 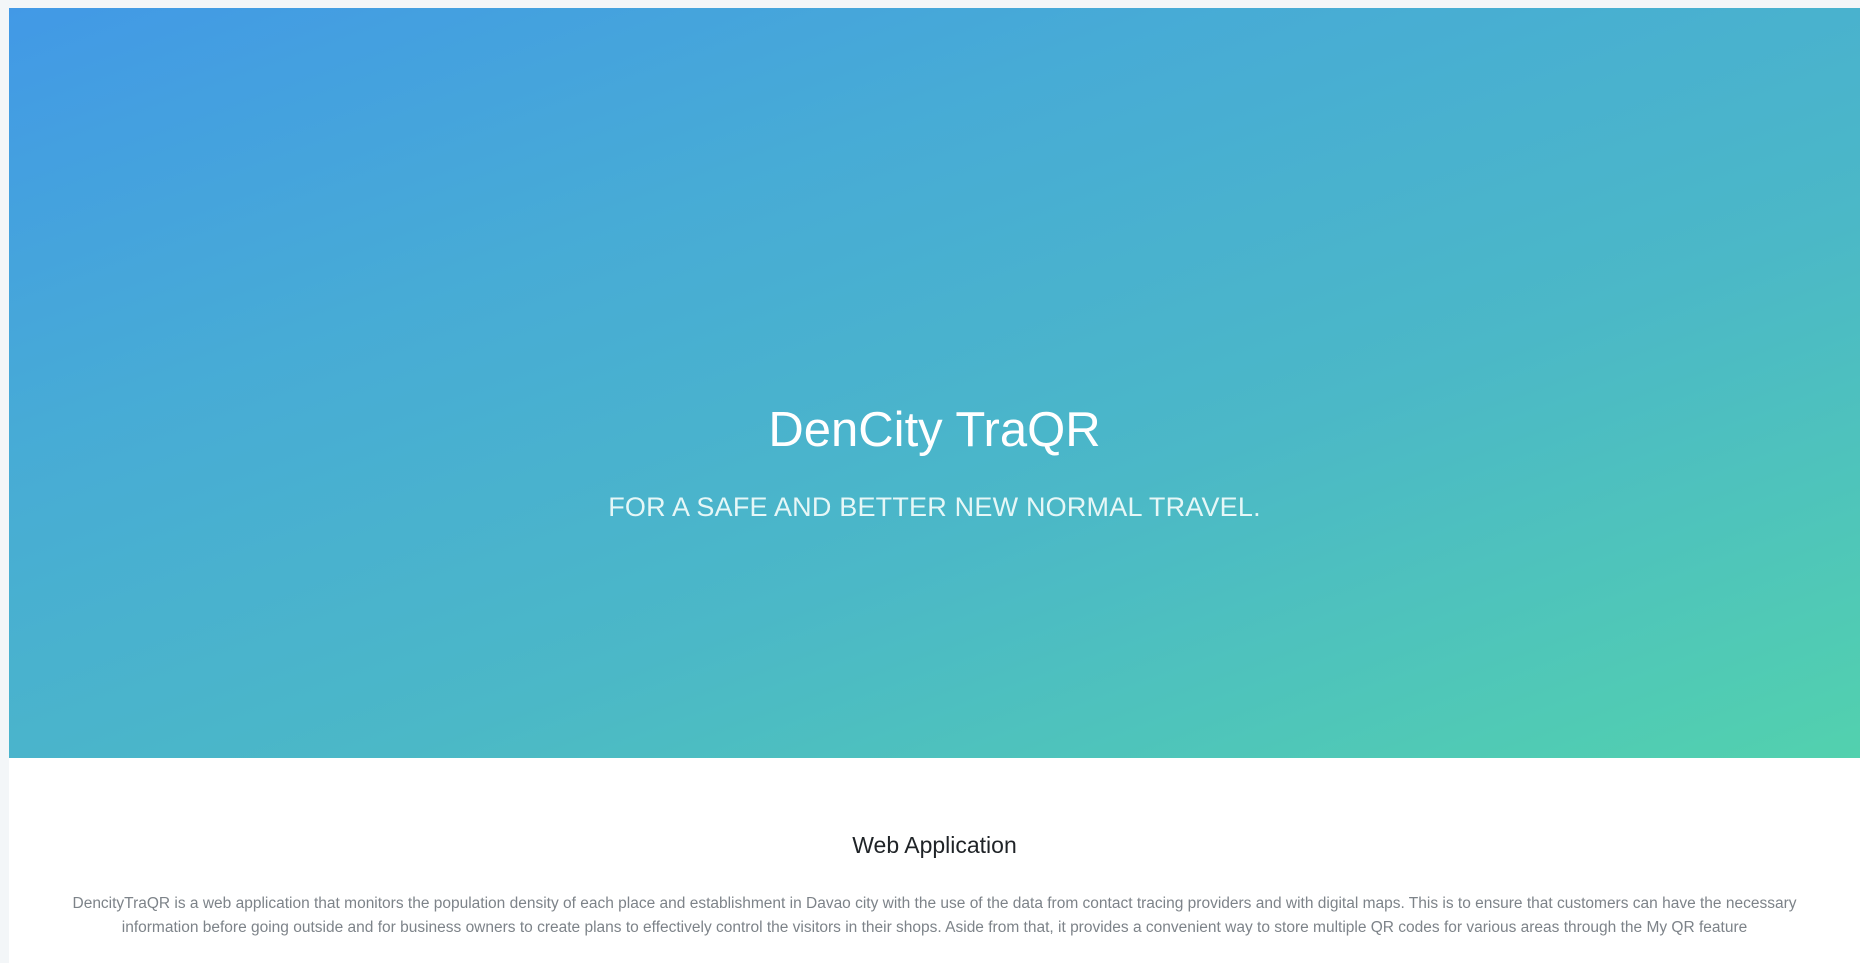 What do you see at coordinates (934, 430) in the screenshot?
I see `hero-title: DenCity TraQR` at bounding box center [934, 430].